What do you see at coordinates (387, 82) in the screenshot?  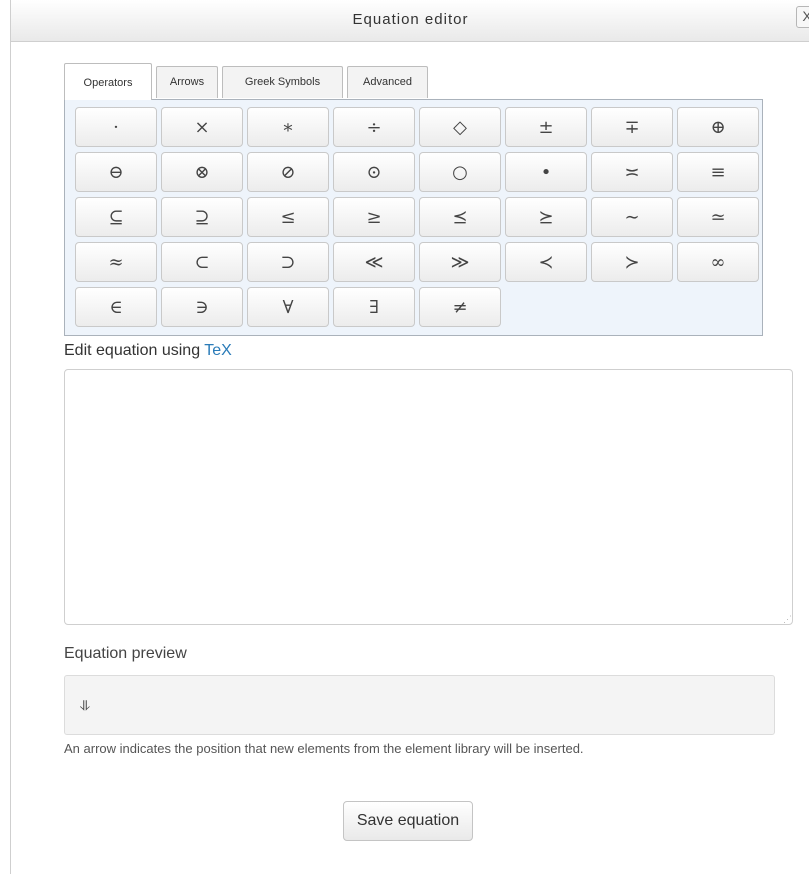 I see `tab-advanced: Advanced` at bounding box center [387, 82].